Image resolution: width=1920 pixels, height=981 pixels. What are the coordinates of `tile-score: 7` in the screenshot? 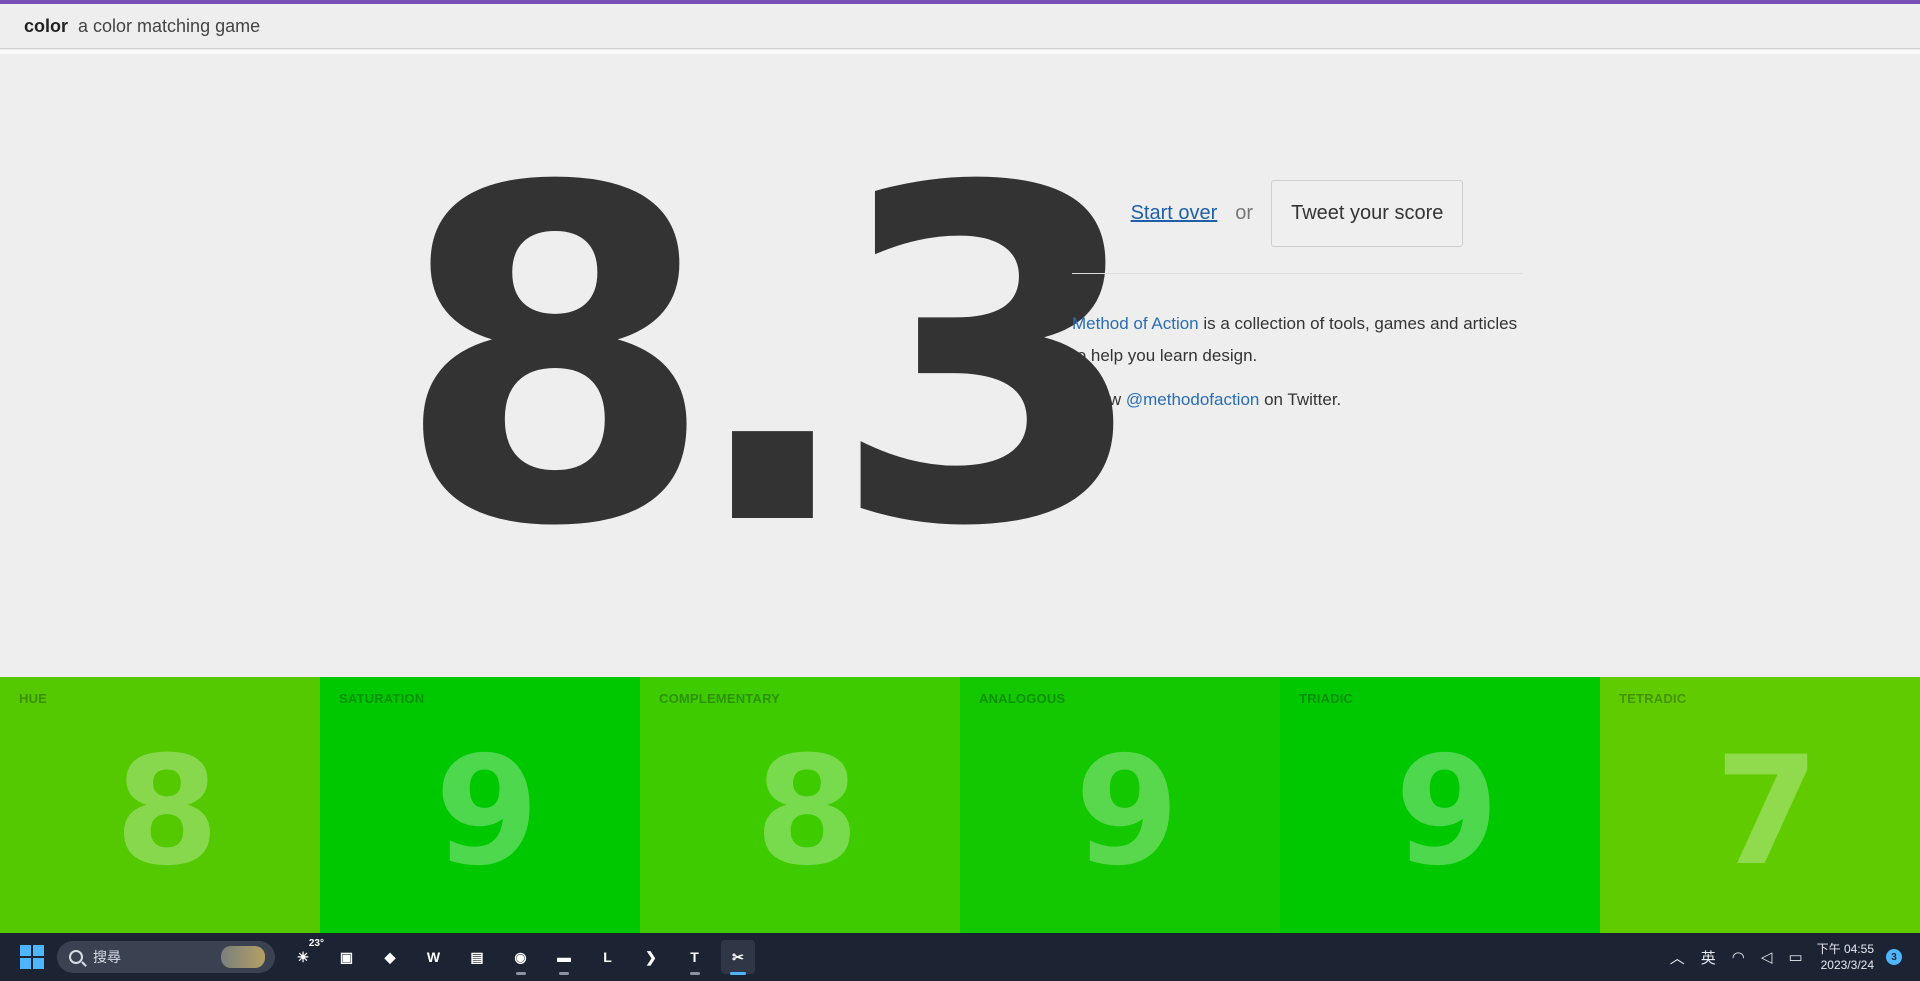 It's located at (1767, 812).